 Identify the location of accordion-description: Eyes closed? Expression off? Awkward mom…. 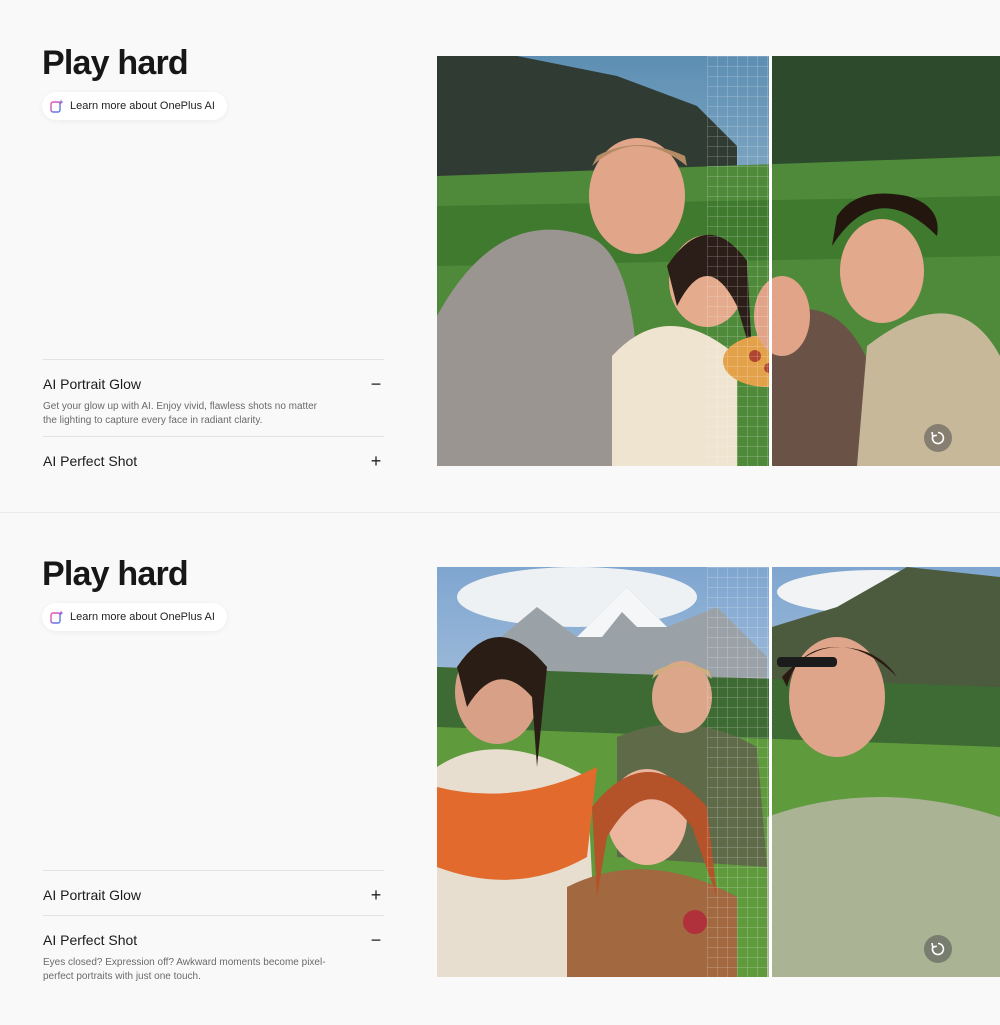
(184, 969).